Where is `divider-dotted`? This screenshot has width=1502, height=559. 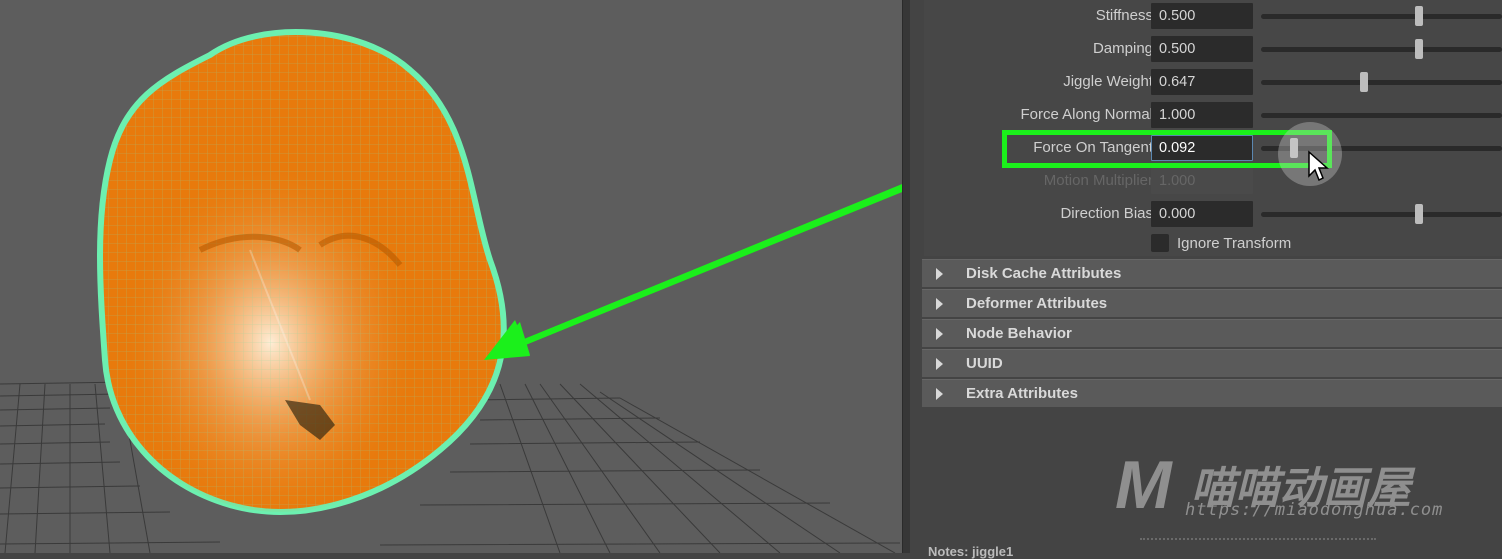 divider-dotted is located at coordinates (1258, 539).